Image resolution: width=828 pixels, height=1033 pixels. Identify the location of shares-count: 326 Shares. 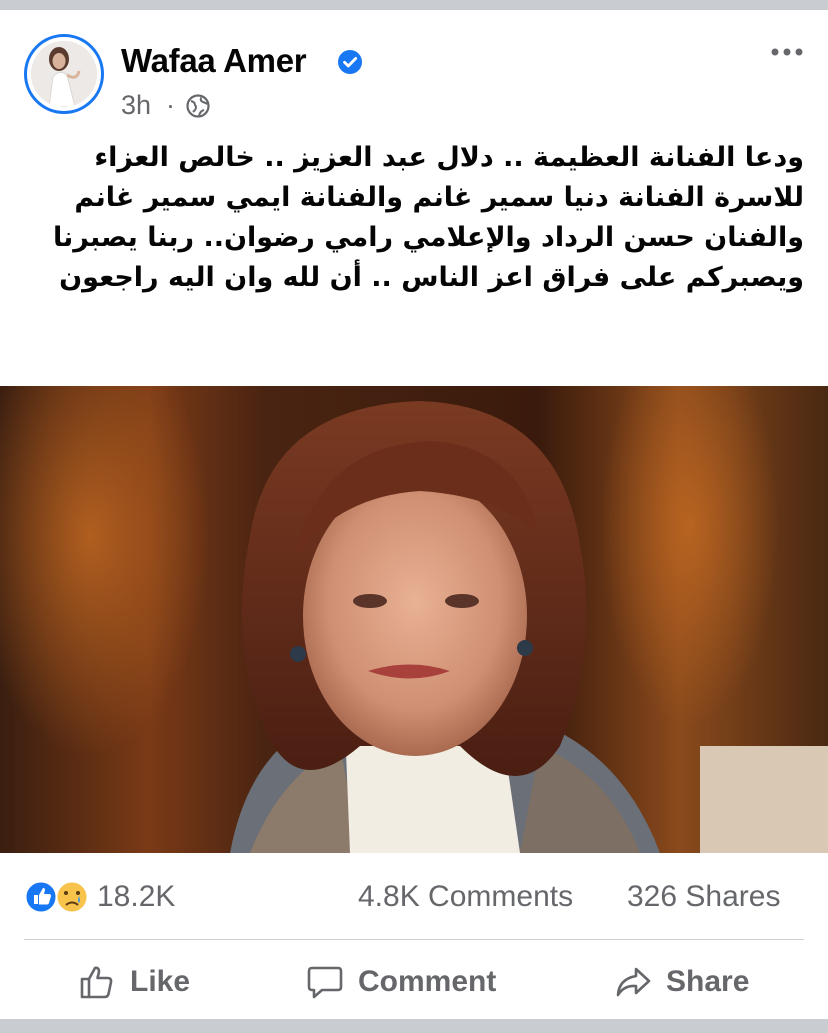
(703, 897).